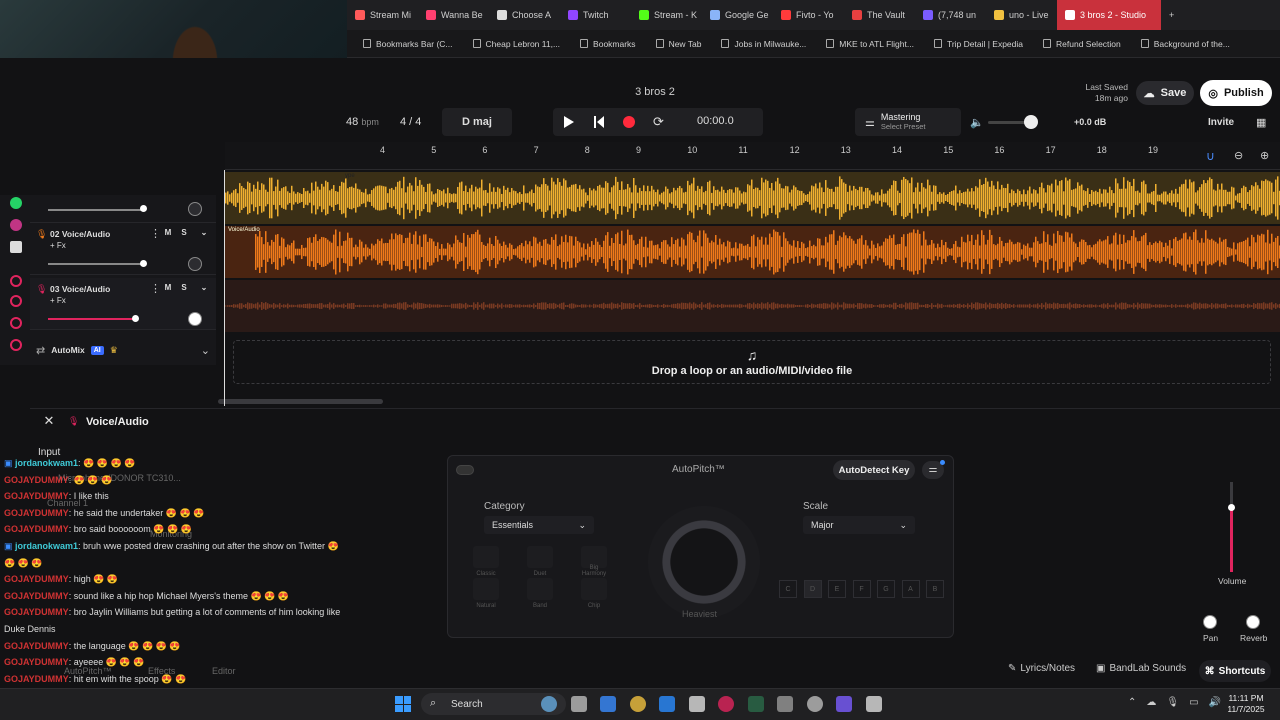 The width and height of the screenshot is (1280, 720). I want to click on lyrics-notes-button: ✎ Lyrics/Notes, so click(1041, 668).